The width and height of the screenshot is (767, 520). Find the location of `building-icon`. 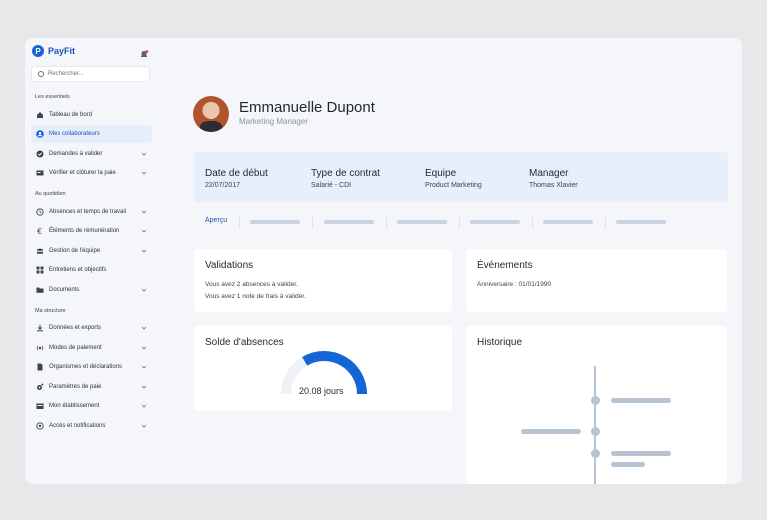

building-icon is located at coordinates (40, 406).